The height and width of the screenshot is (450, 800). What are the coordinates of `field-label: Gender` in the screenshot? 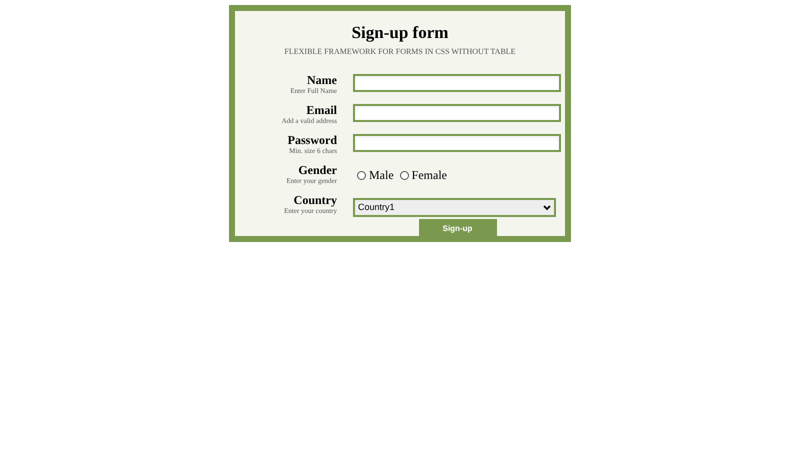 It's located at (317, 170).